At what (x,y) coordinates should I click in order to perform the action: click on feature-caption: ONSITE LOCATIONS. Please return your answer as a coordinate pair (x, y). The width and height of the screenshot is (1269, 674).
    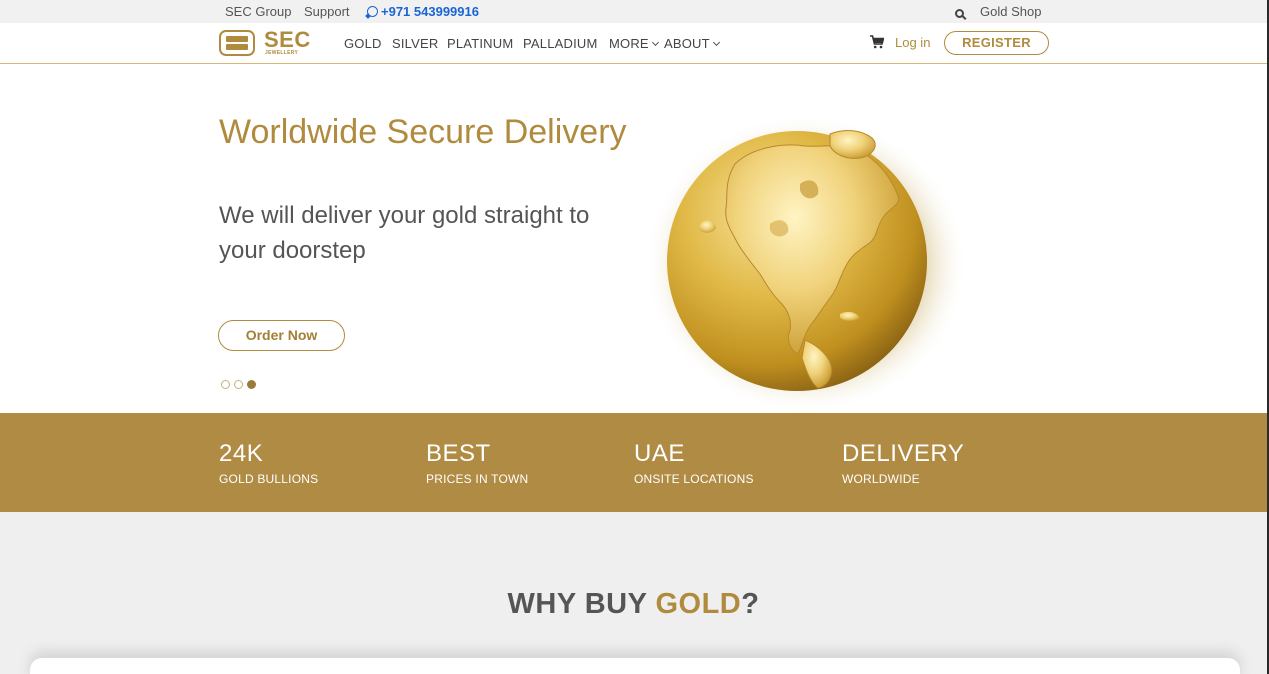
    Looking at the image, I should click on (694, 479).